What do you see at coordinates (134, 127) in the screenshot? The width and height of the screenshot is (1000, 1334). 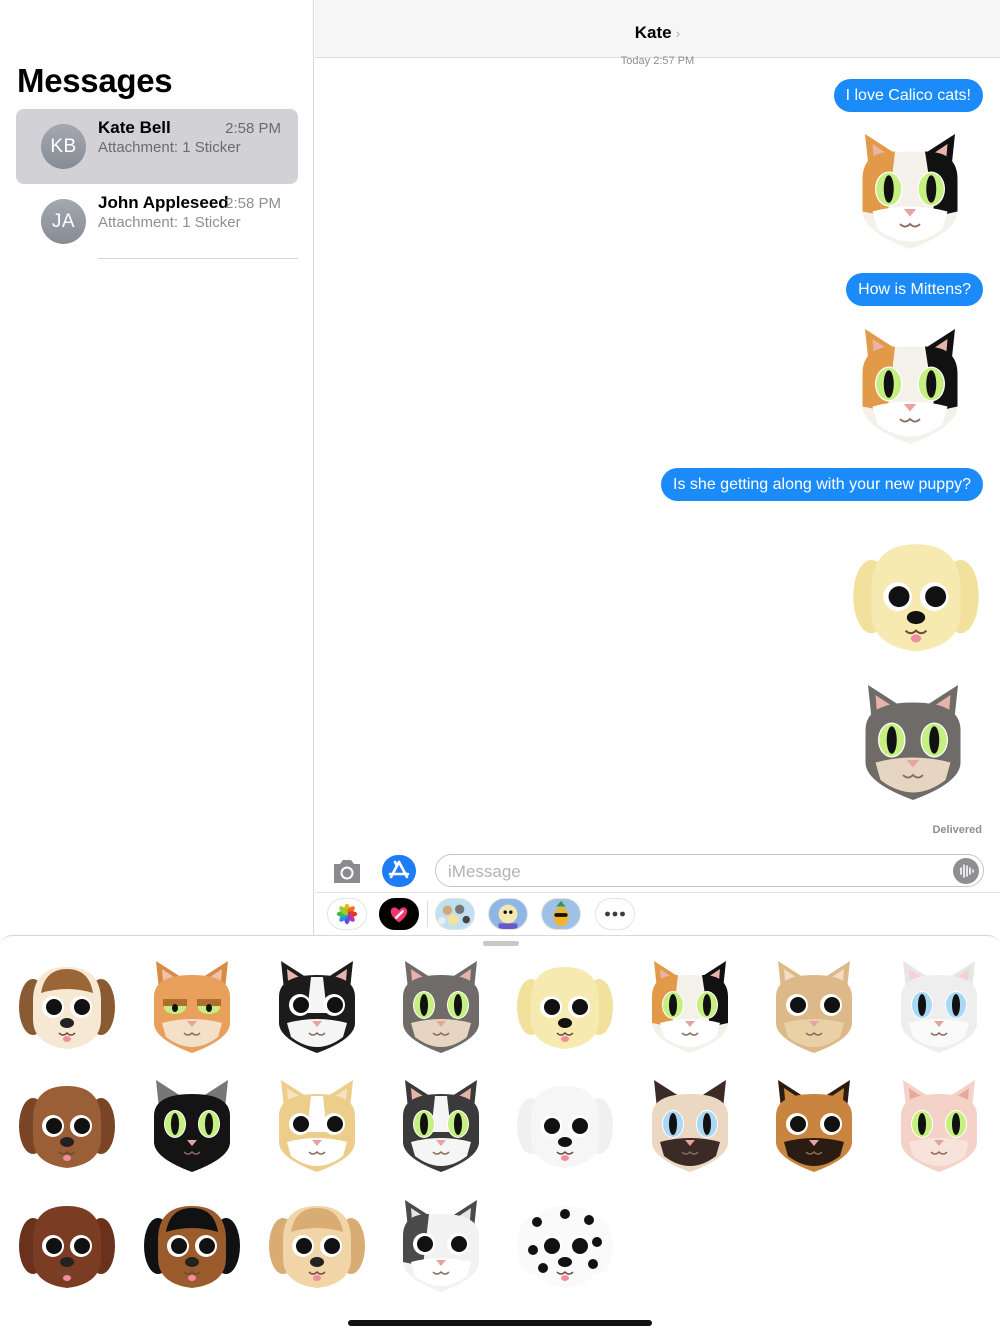 I see `contact-name: Kate Bell` at bounding box center [134, 127].